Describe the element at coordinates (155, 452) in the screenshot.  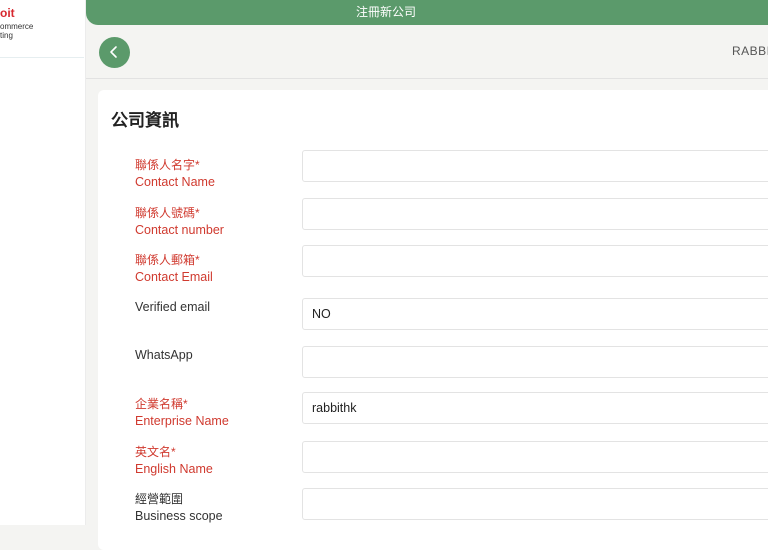
I see `field-label-zh: 英文名*` at that location.